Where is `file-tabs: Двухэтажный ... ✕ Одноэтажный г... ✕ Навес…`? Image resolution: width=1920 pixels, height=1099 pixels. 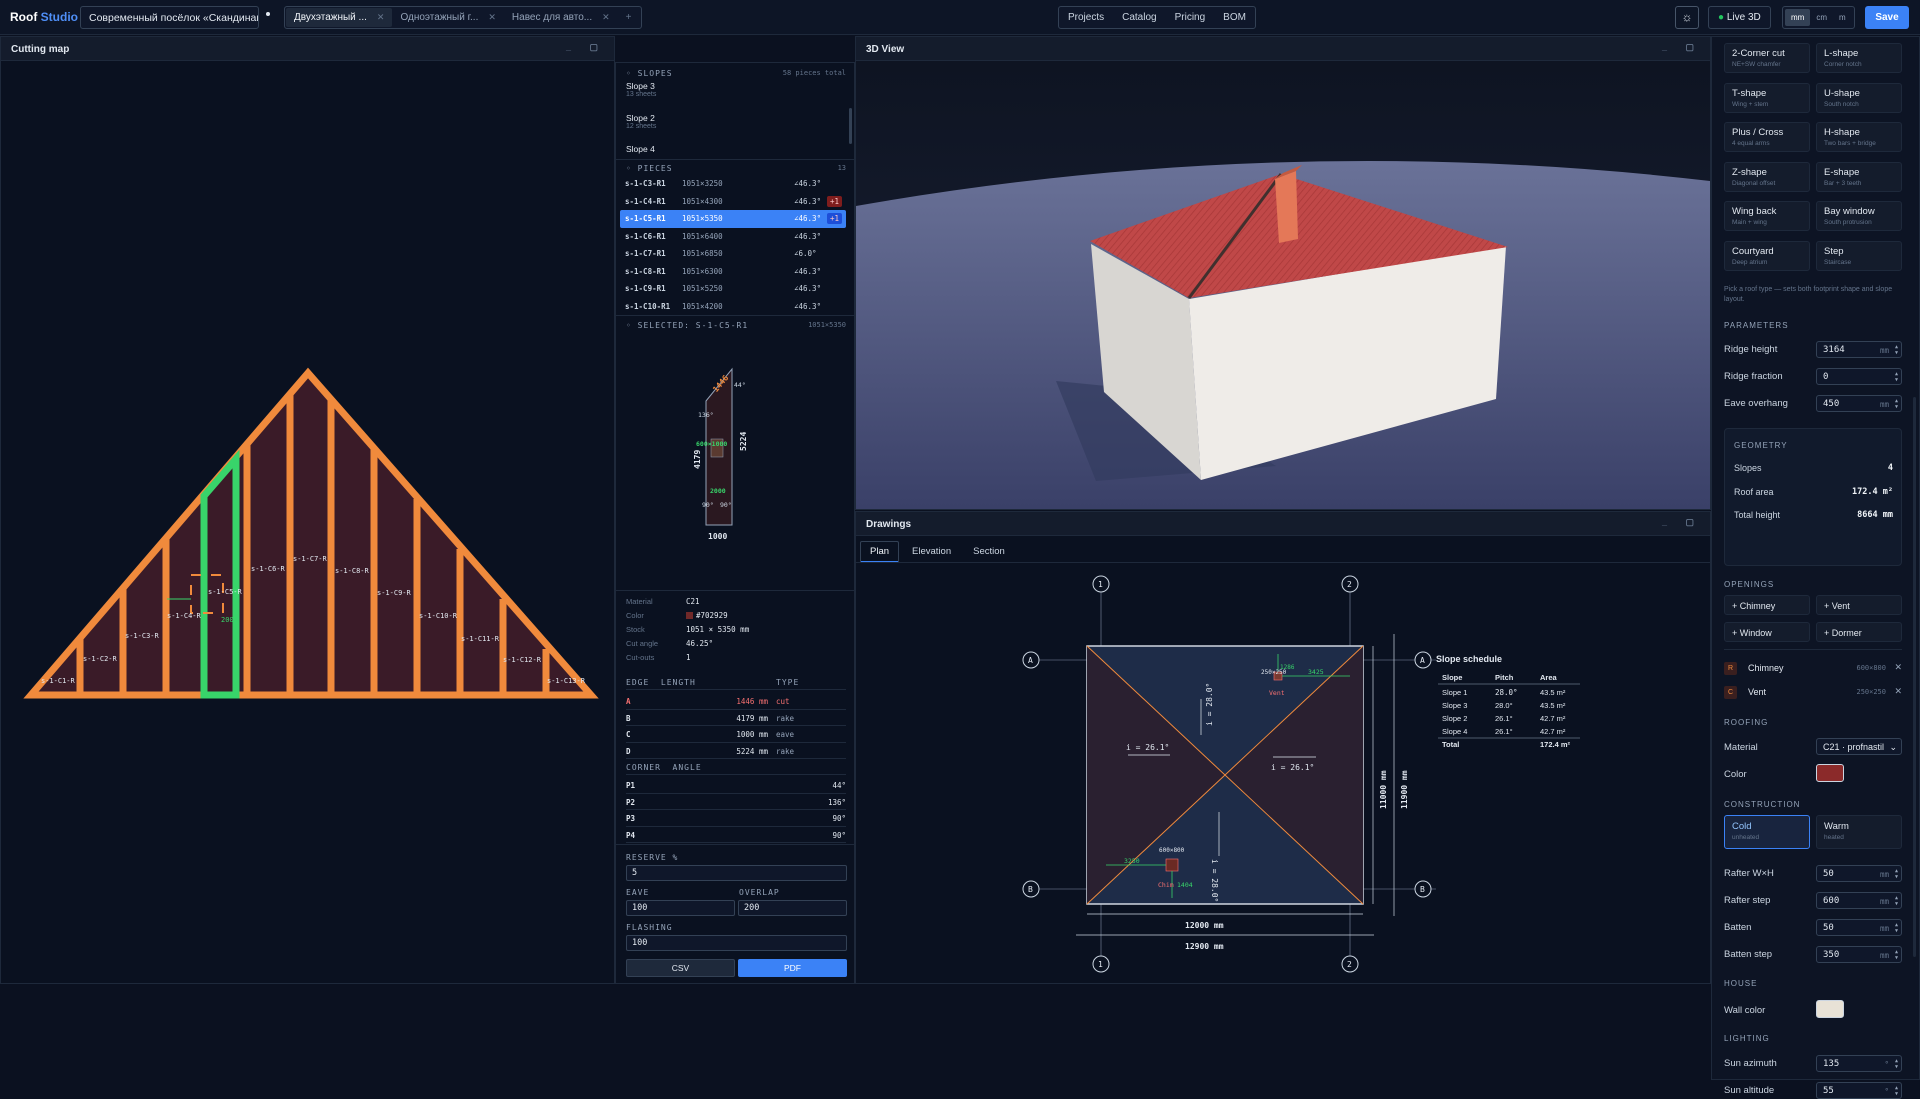 file-tabs: Двухэтажный ... ✕ Одноэтажный г... ✕ Навес… is located at coordinates (463, 17).